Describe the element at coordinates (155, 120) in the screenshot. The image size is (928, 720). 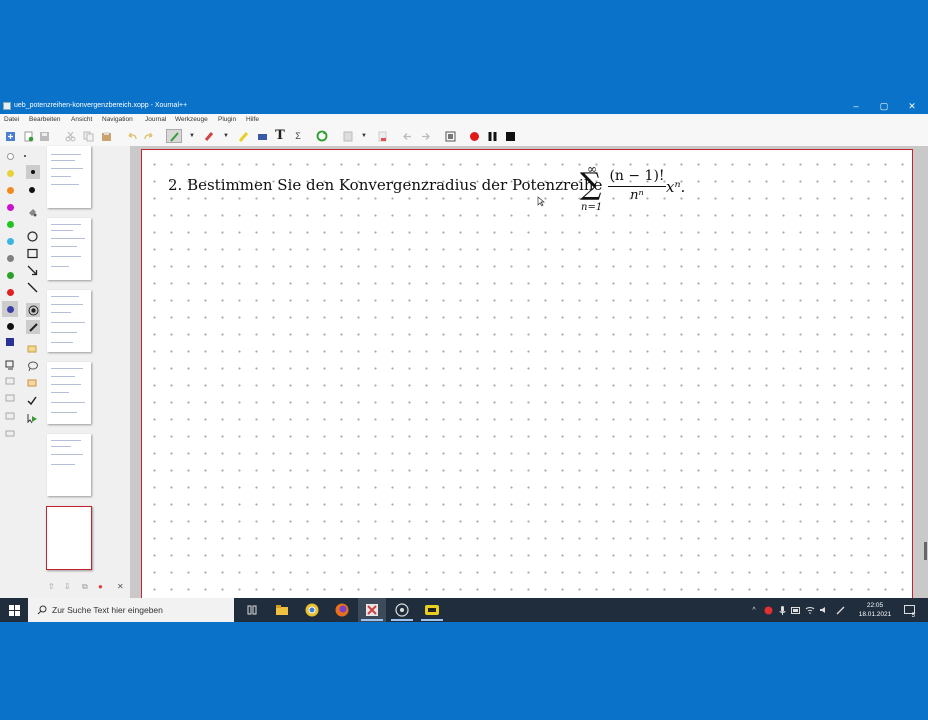
I see `menu-journal: Journal` at that location.